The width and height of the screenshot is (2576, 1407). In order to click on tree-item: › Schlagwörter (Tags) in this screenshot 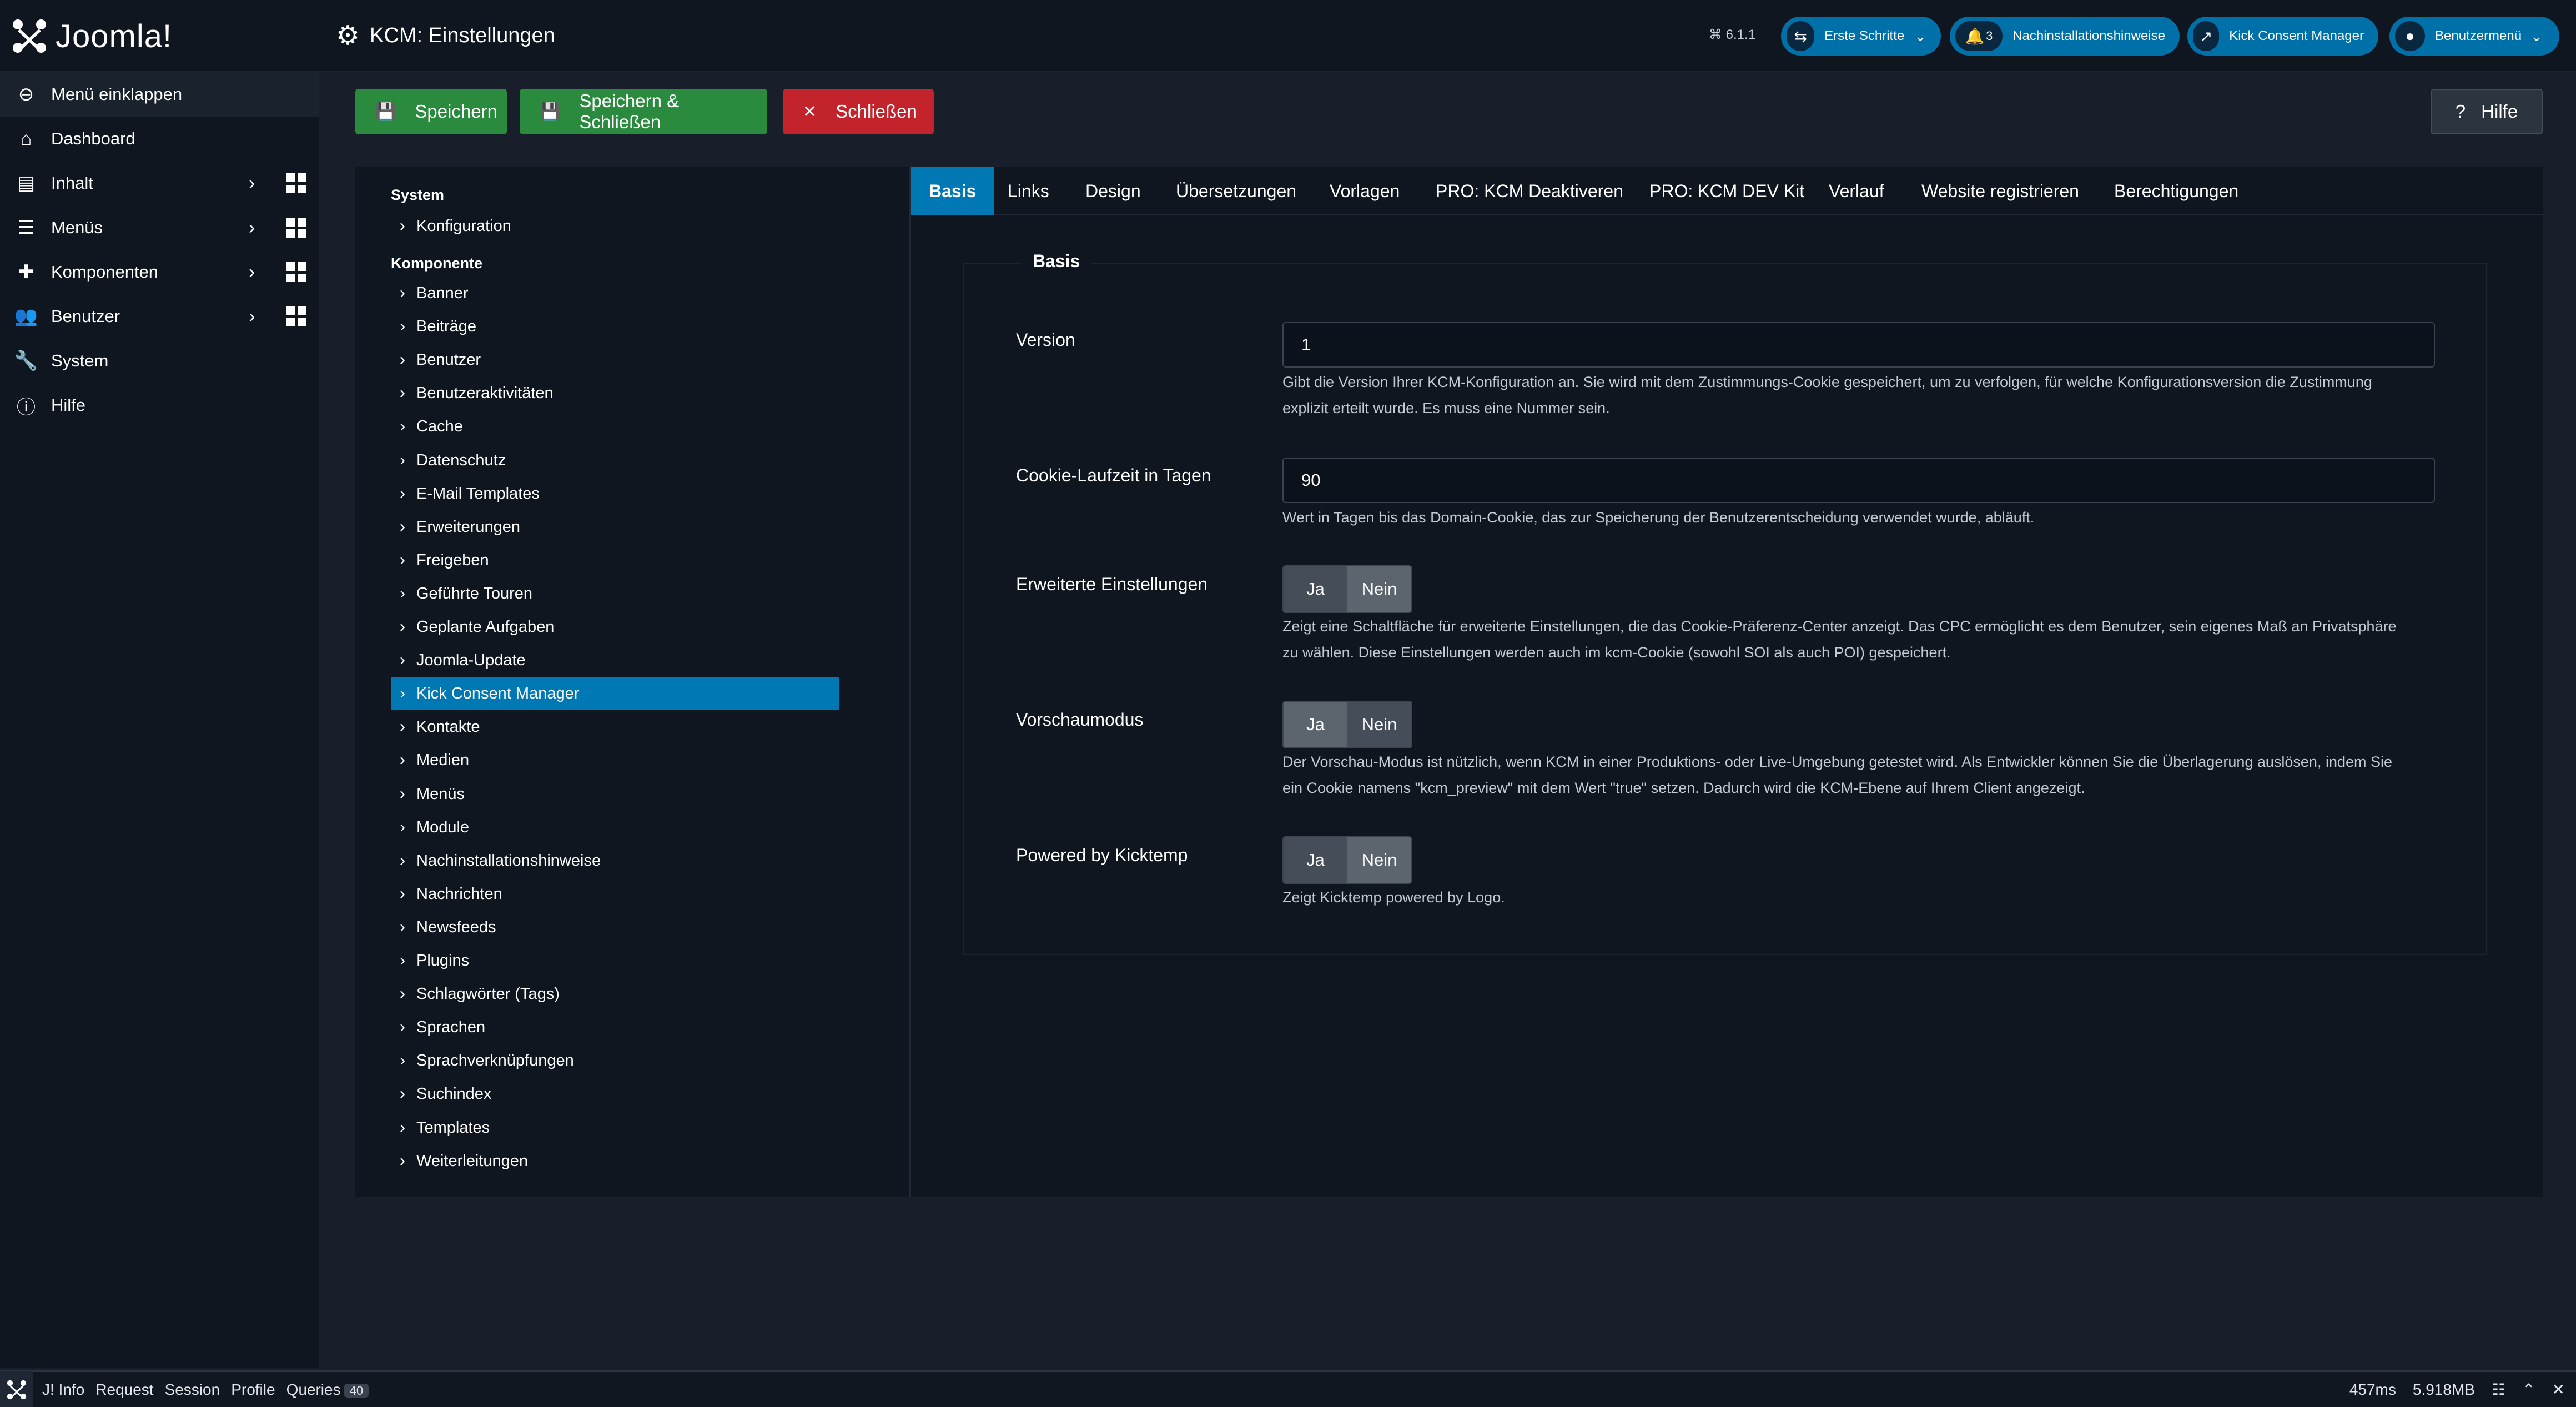, I will do `click(615, 994)`.